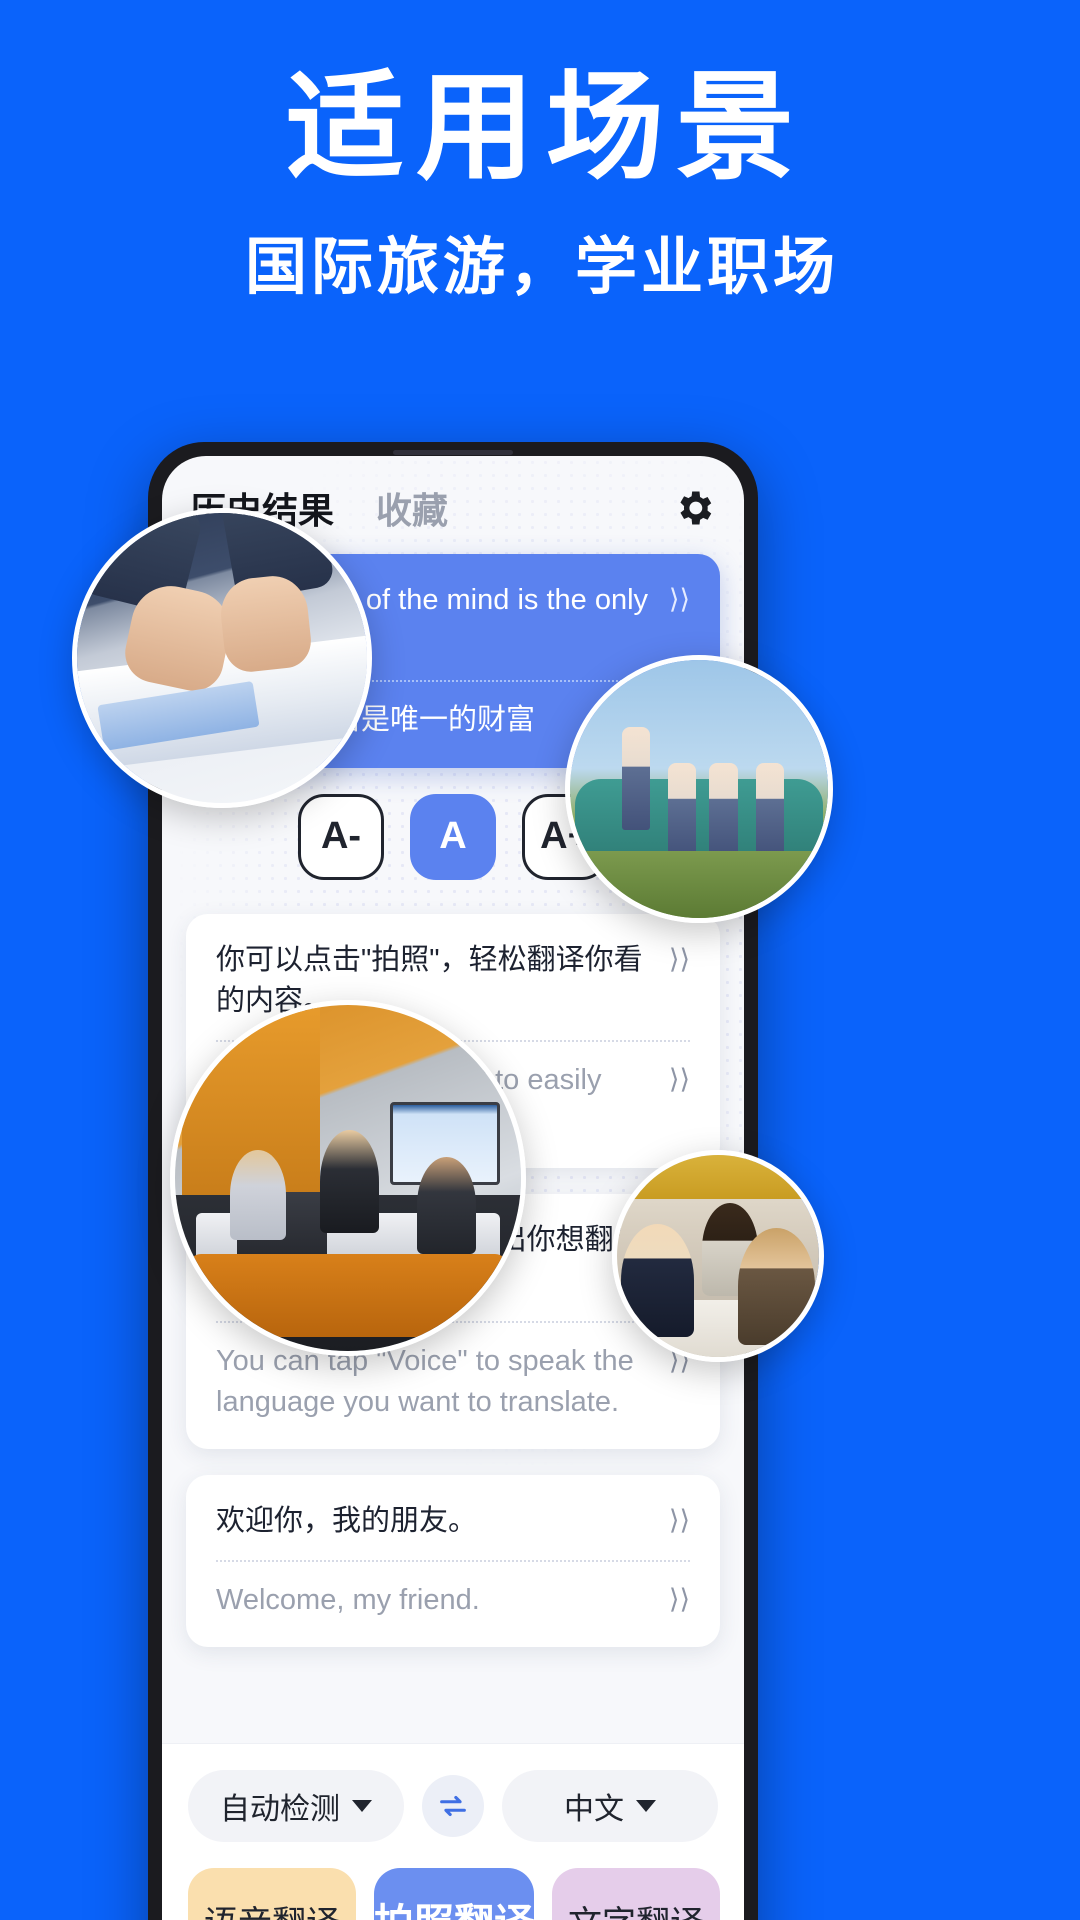 This screenshot has width=1080, height=1920. I want to click on swap-languages-button, so click(453, 1806).